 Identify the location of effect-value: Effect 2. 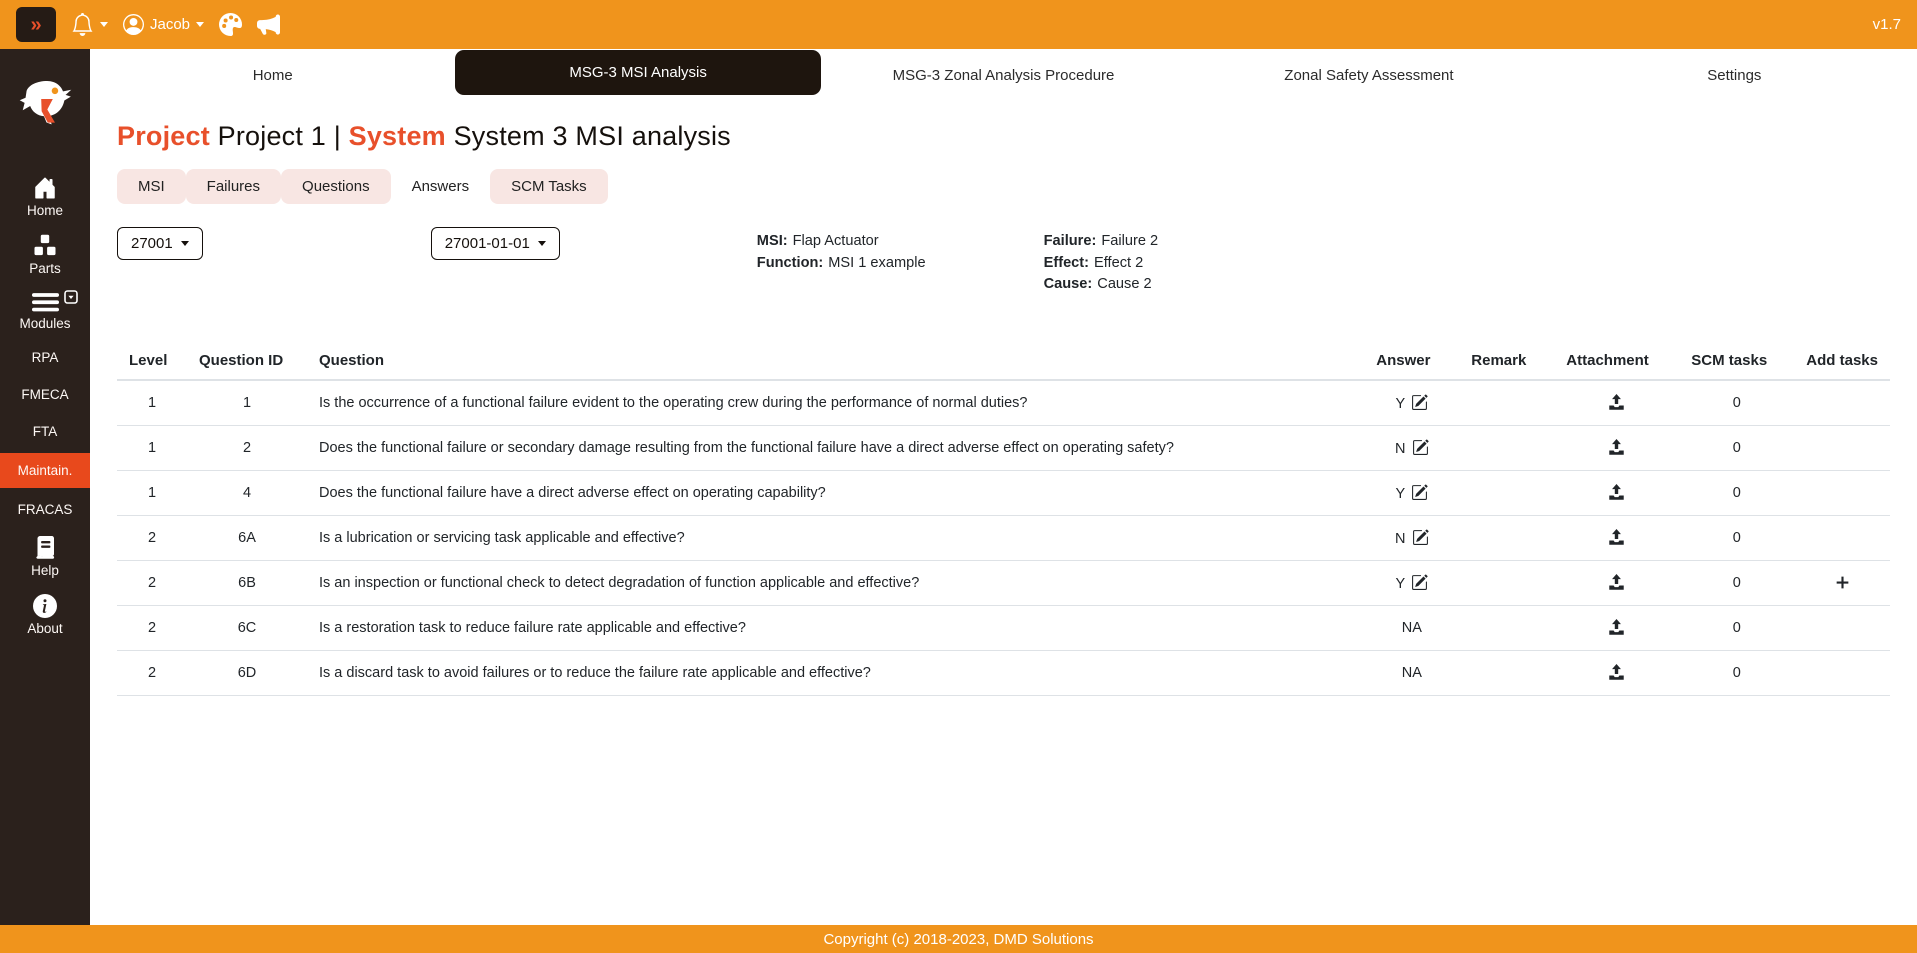
(1119, 262).